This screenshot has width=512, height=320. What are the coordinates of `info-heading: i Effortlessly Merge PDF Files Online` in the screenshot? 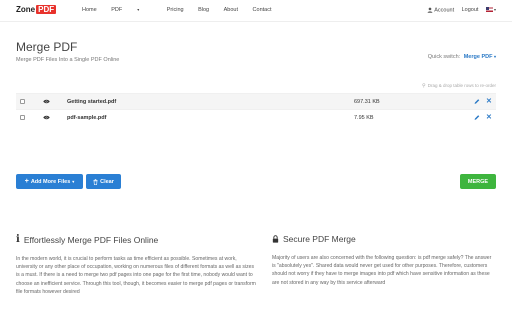 It's located at (136, 239).